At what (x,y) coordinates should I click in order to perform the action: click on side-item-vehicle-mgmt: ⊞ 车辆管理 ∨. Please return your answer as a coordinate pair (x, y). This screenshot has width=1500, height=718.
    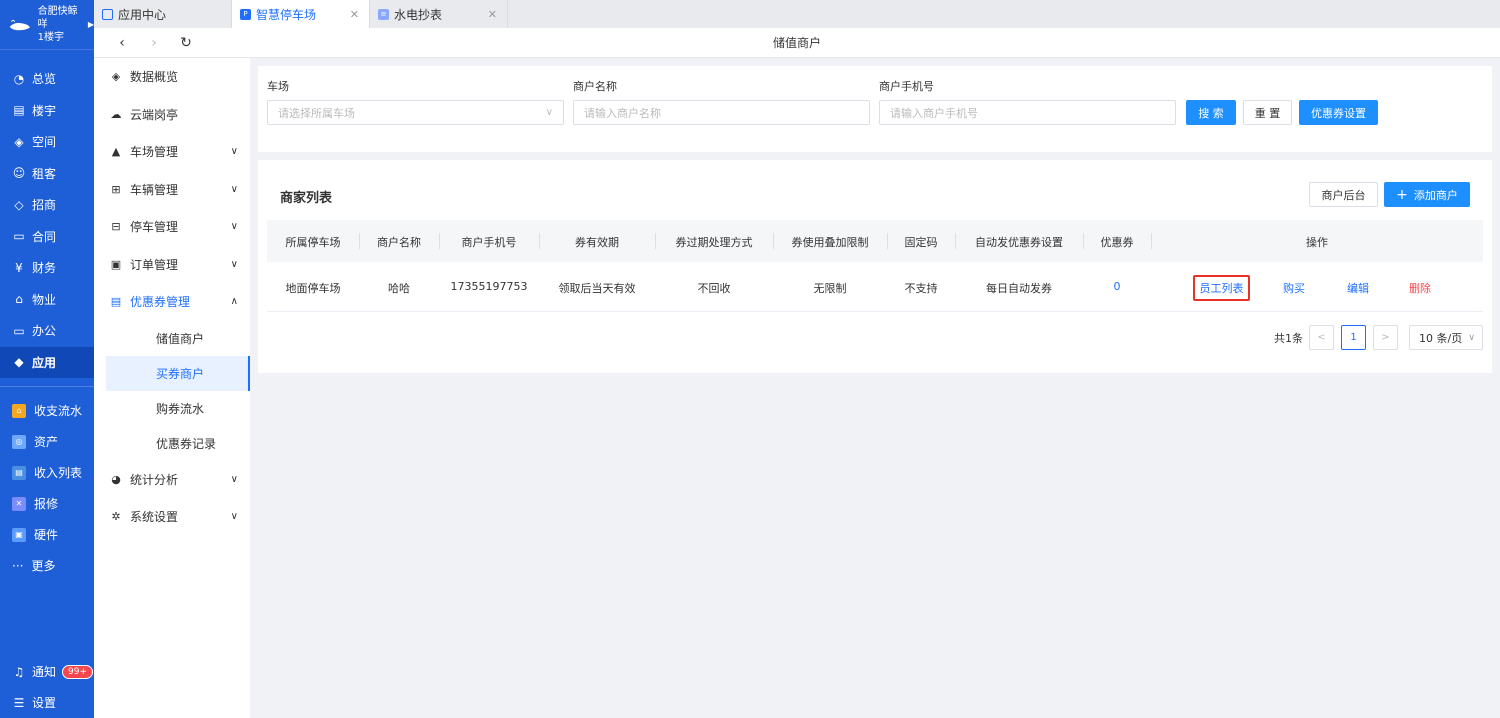
    Looking at the image, I should click on (172, 190).